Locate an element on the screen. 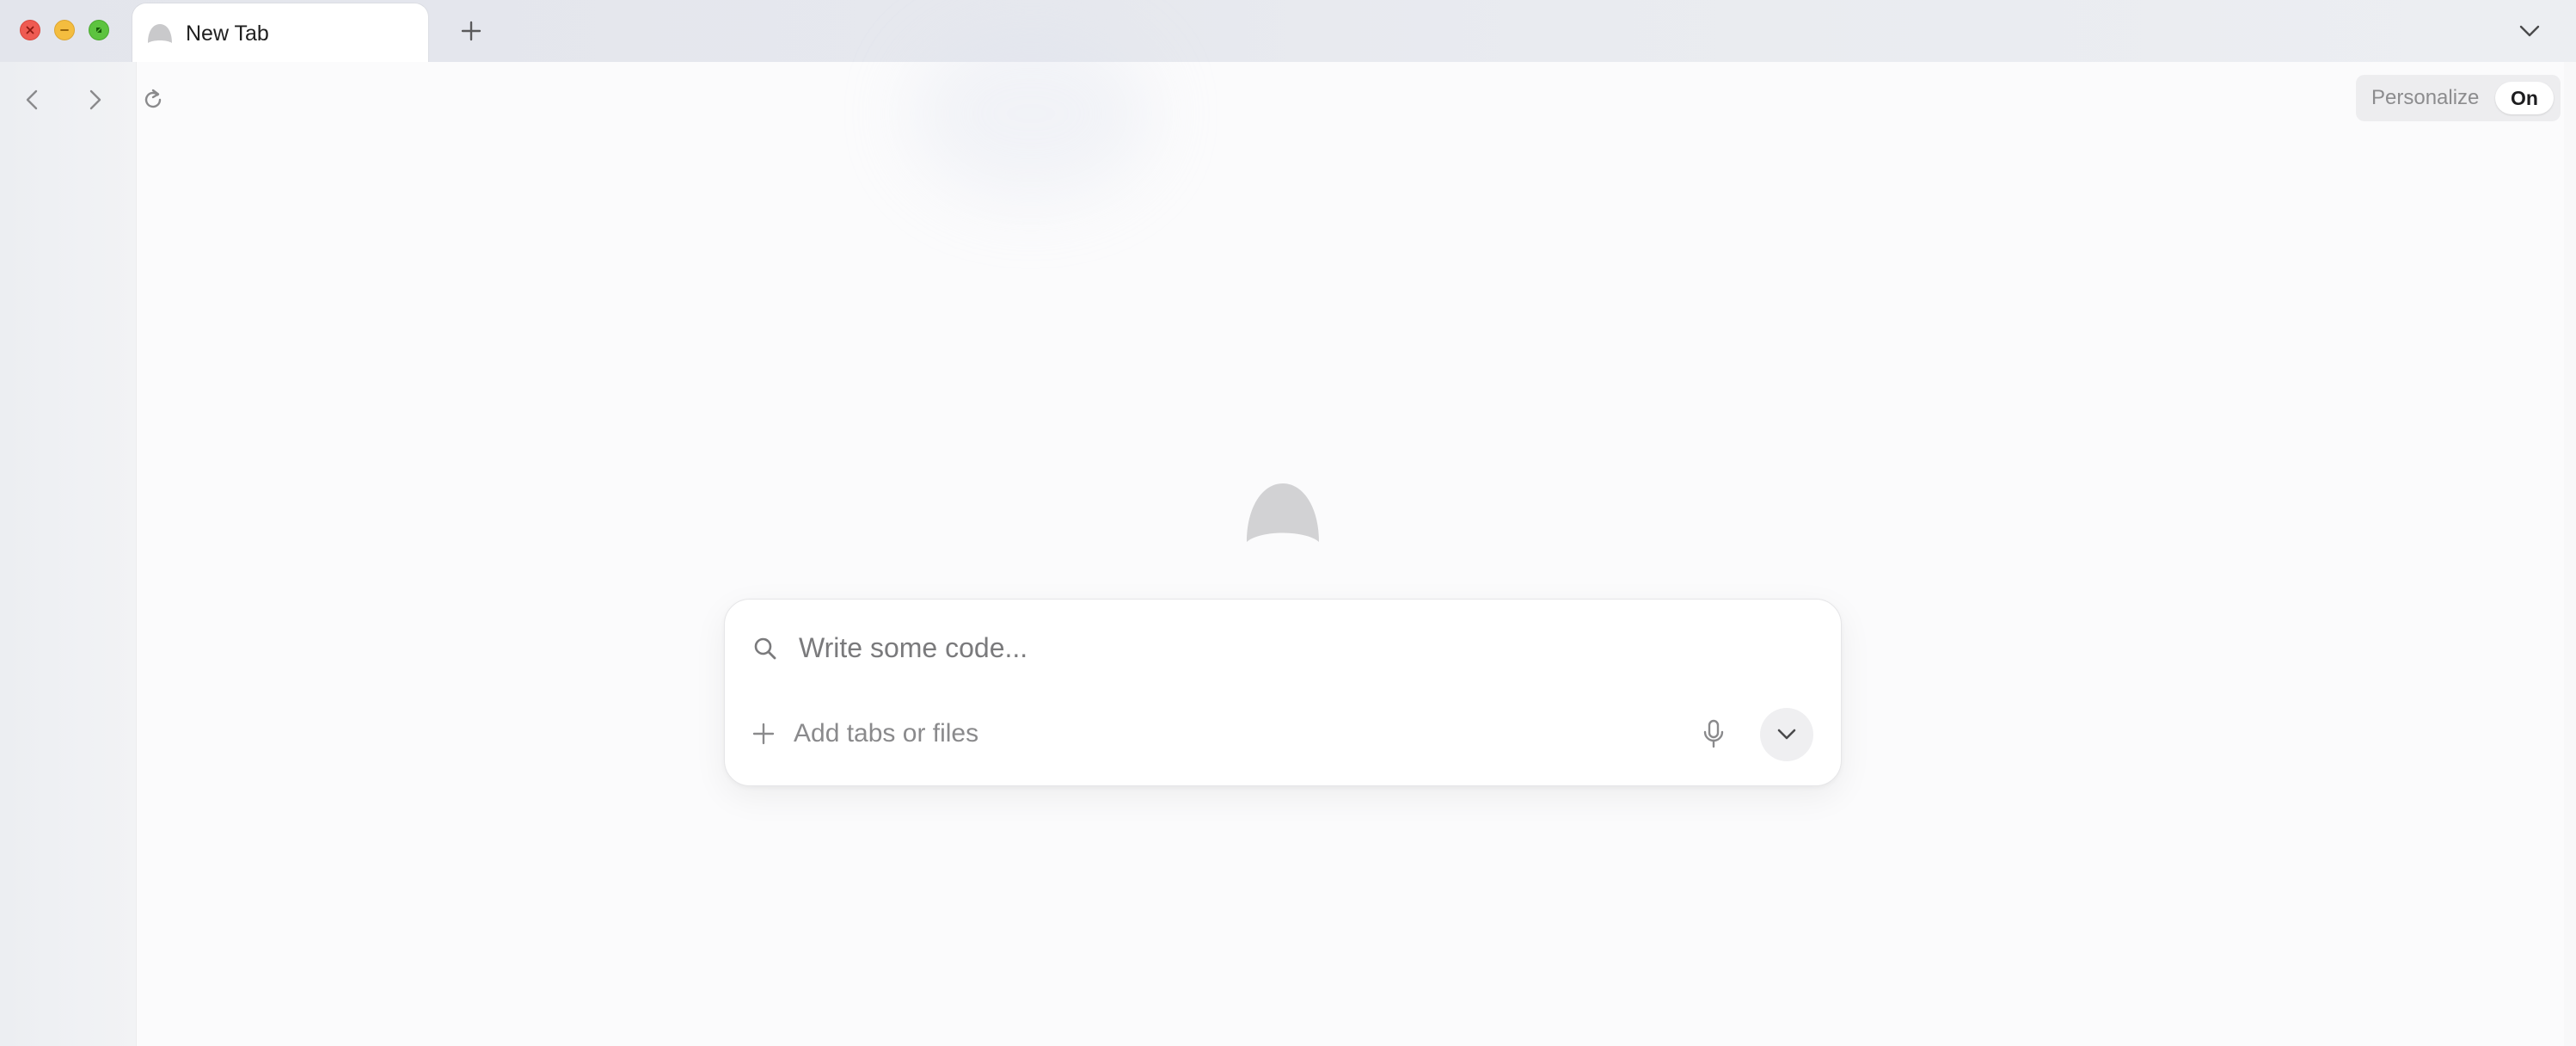 The width and height of the screenshot is (2576, 1046). minimize-icon is located at coordinates (64, 30).